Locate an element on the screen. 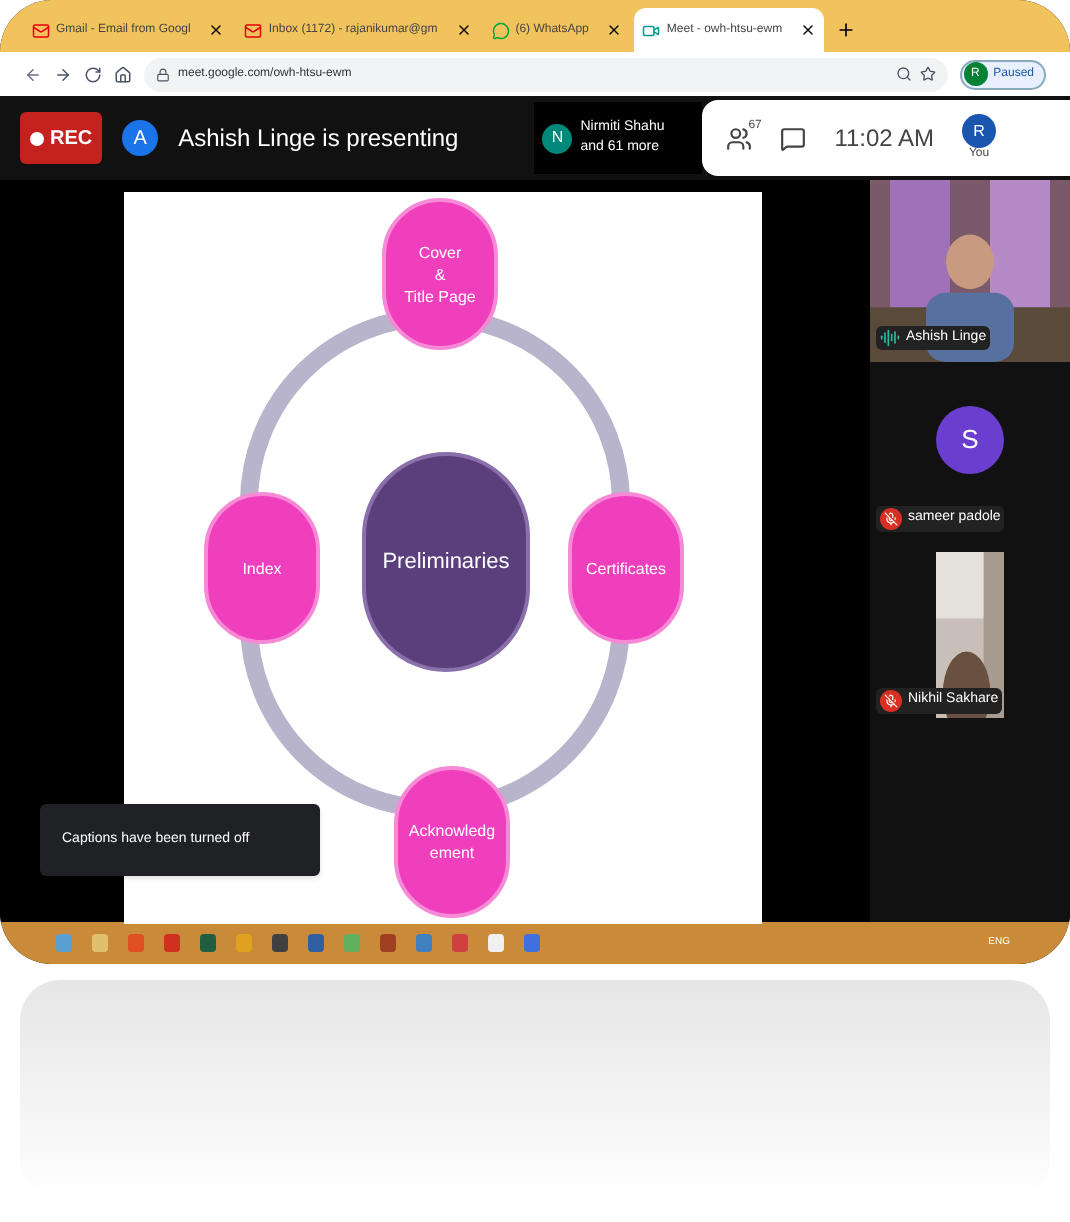 Image resolution: width=1070 pixels, height=1222 pixels. diagram-node: Cover & Title Page is located at coordinates (440, 274).